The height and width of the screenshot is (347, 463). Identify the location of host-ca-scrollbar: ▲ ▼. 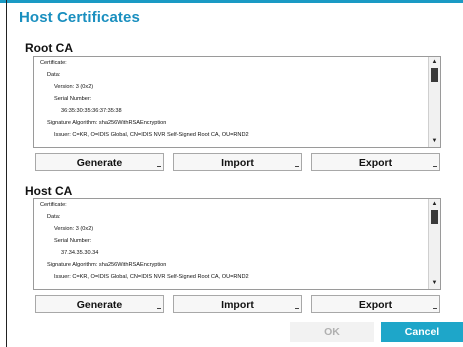
(434, 244).